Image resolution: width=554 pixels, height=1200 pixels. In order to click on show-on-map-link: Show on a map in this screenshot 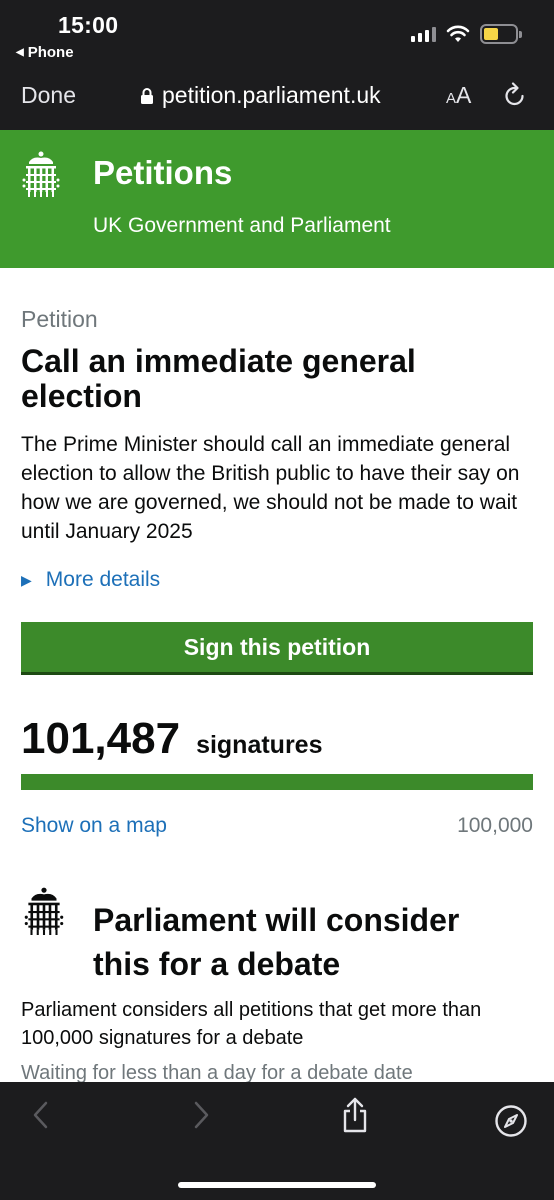, I will do `click(94, 826)`.